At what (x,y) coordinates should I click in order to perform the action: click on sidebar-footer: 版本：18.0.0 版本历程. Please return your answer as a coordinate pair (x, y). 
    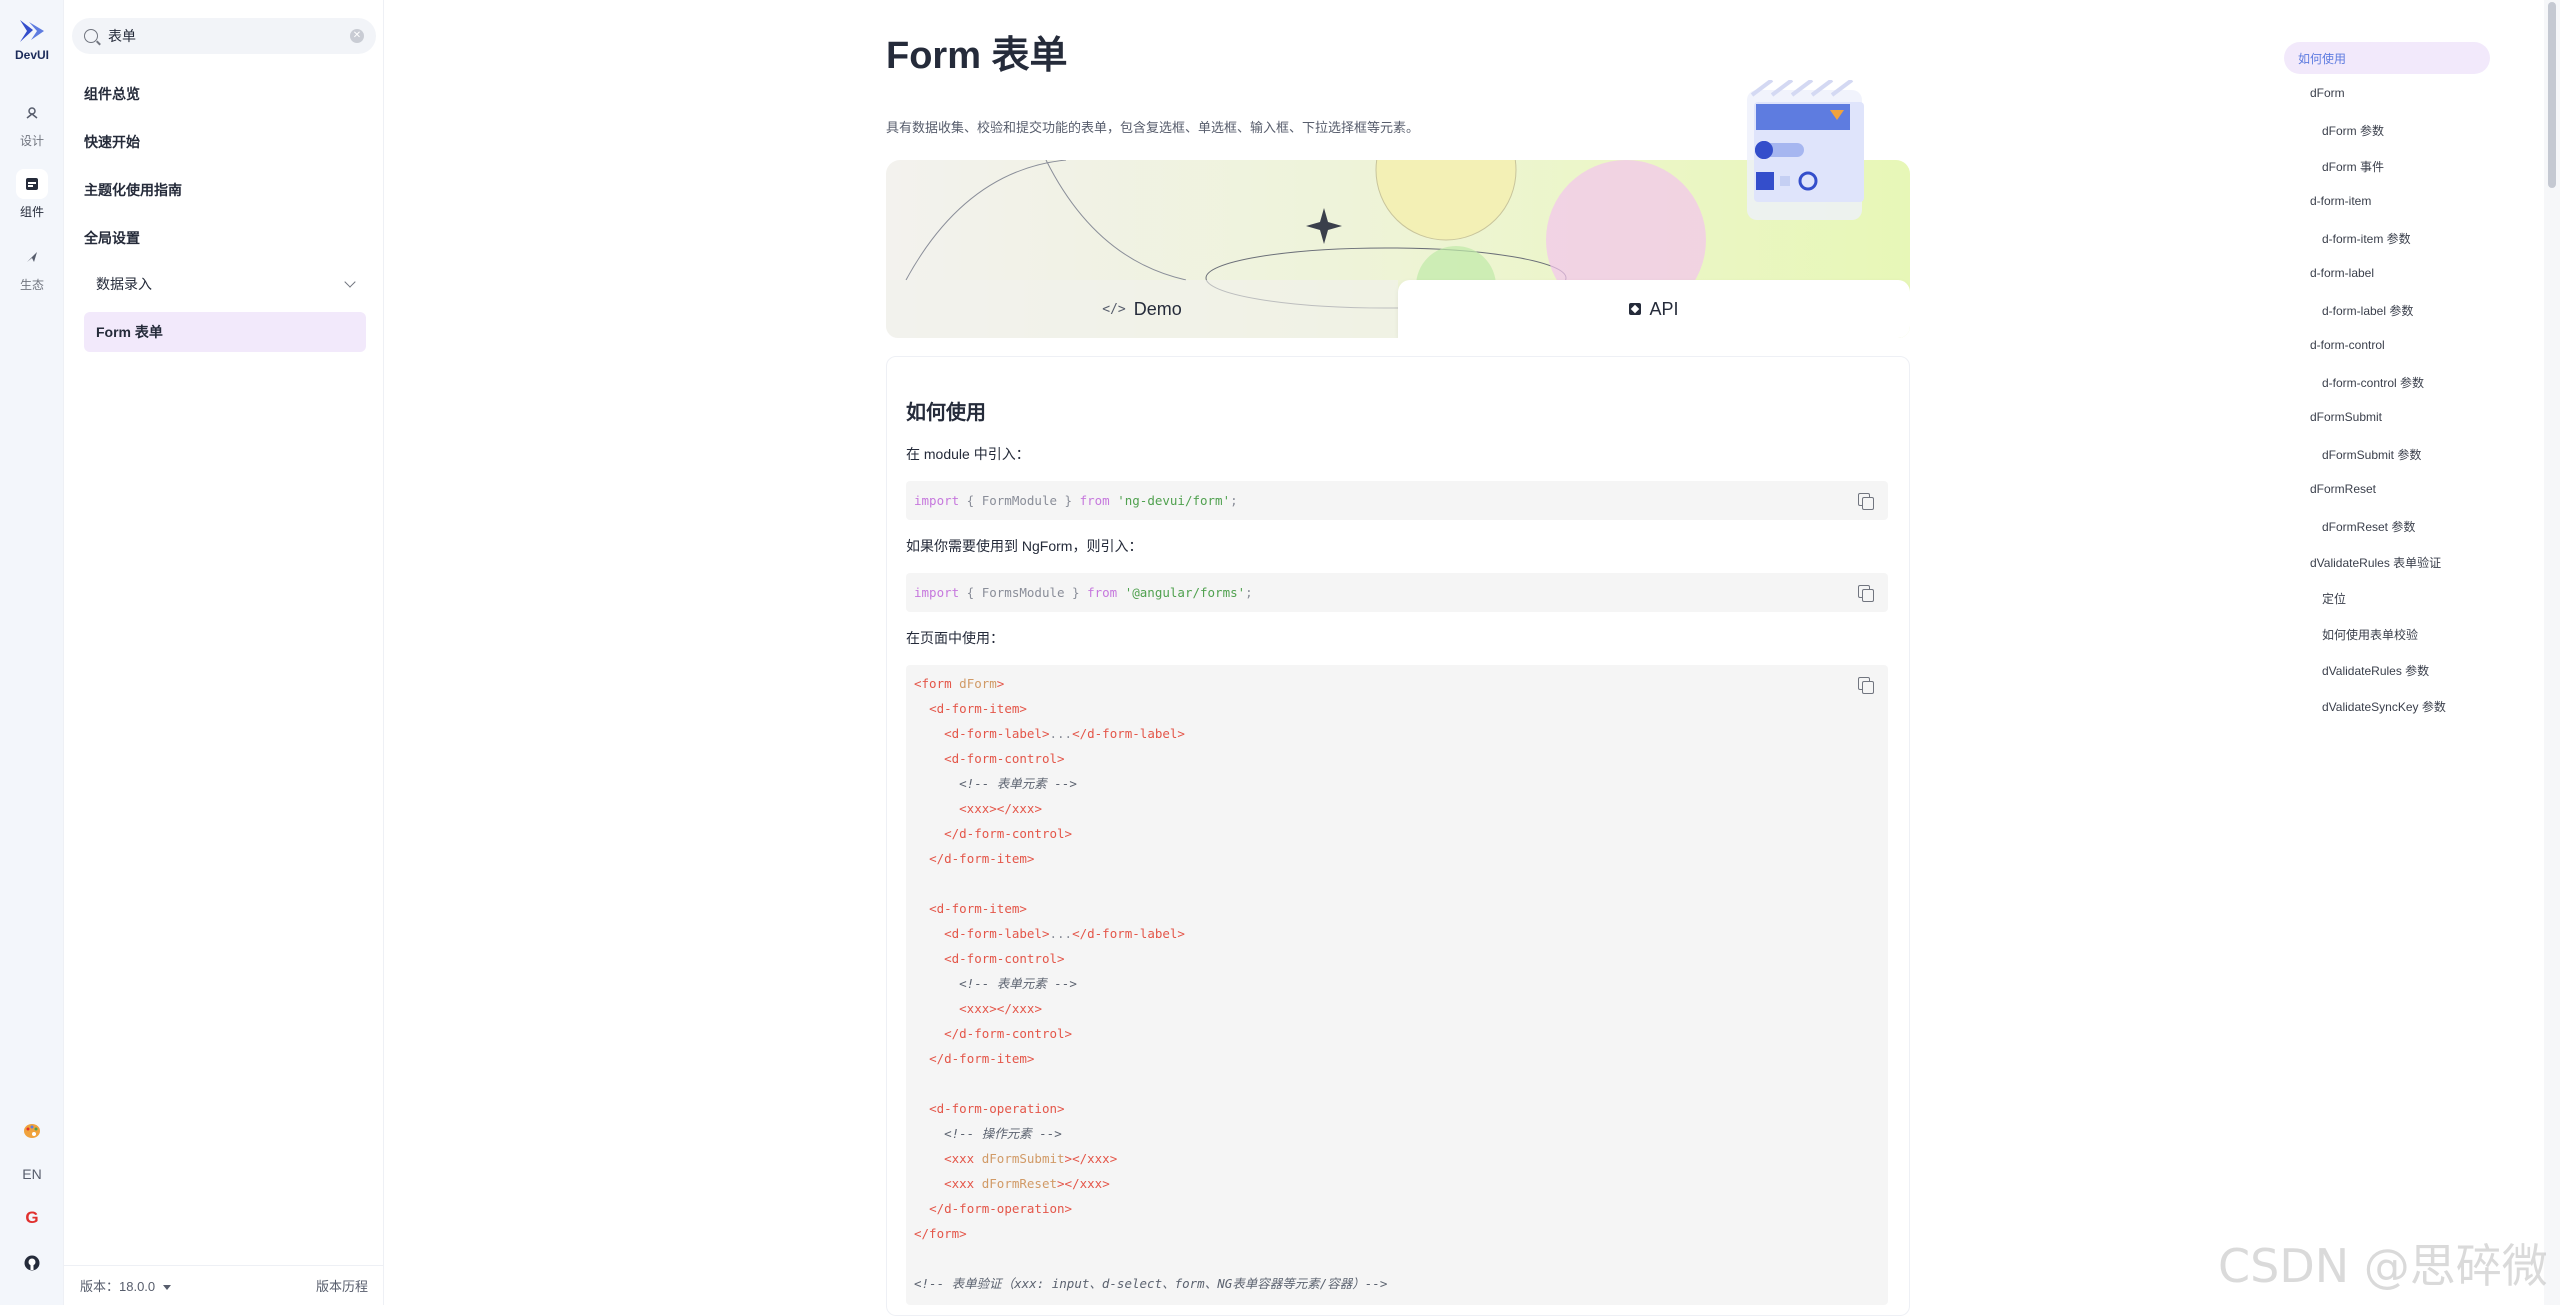
    Looking at the image, I should click on (224, 1285).